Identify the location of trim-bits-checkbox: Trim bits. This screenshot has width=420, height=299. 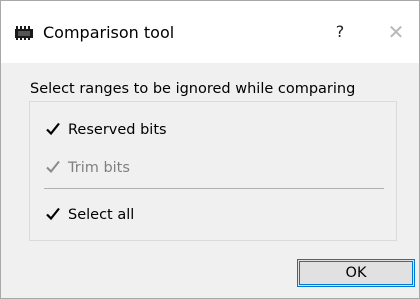
(88, 168).